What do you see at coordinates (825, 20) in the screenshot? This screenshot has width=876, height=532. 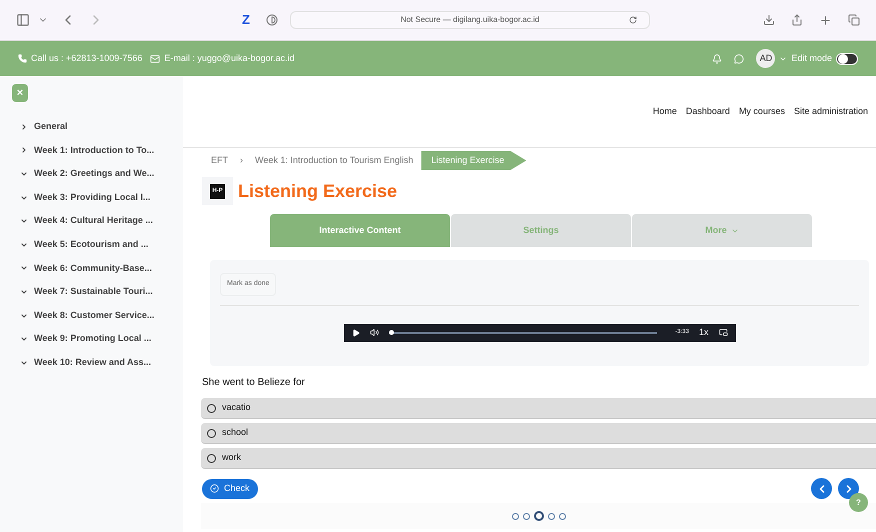 I see `new-tab-icon` at bounding box center [825, 20].